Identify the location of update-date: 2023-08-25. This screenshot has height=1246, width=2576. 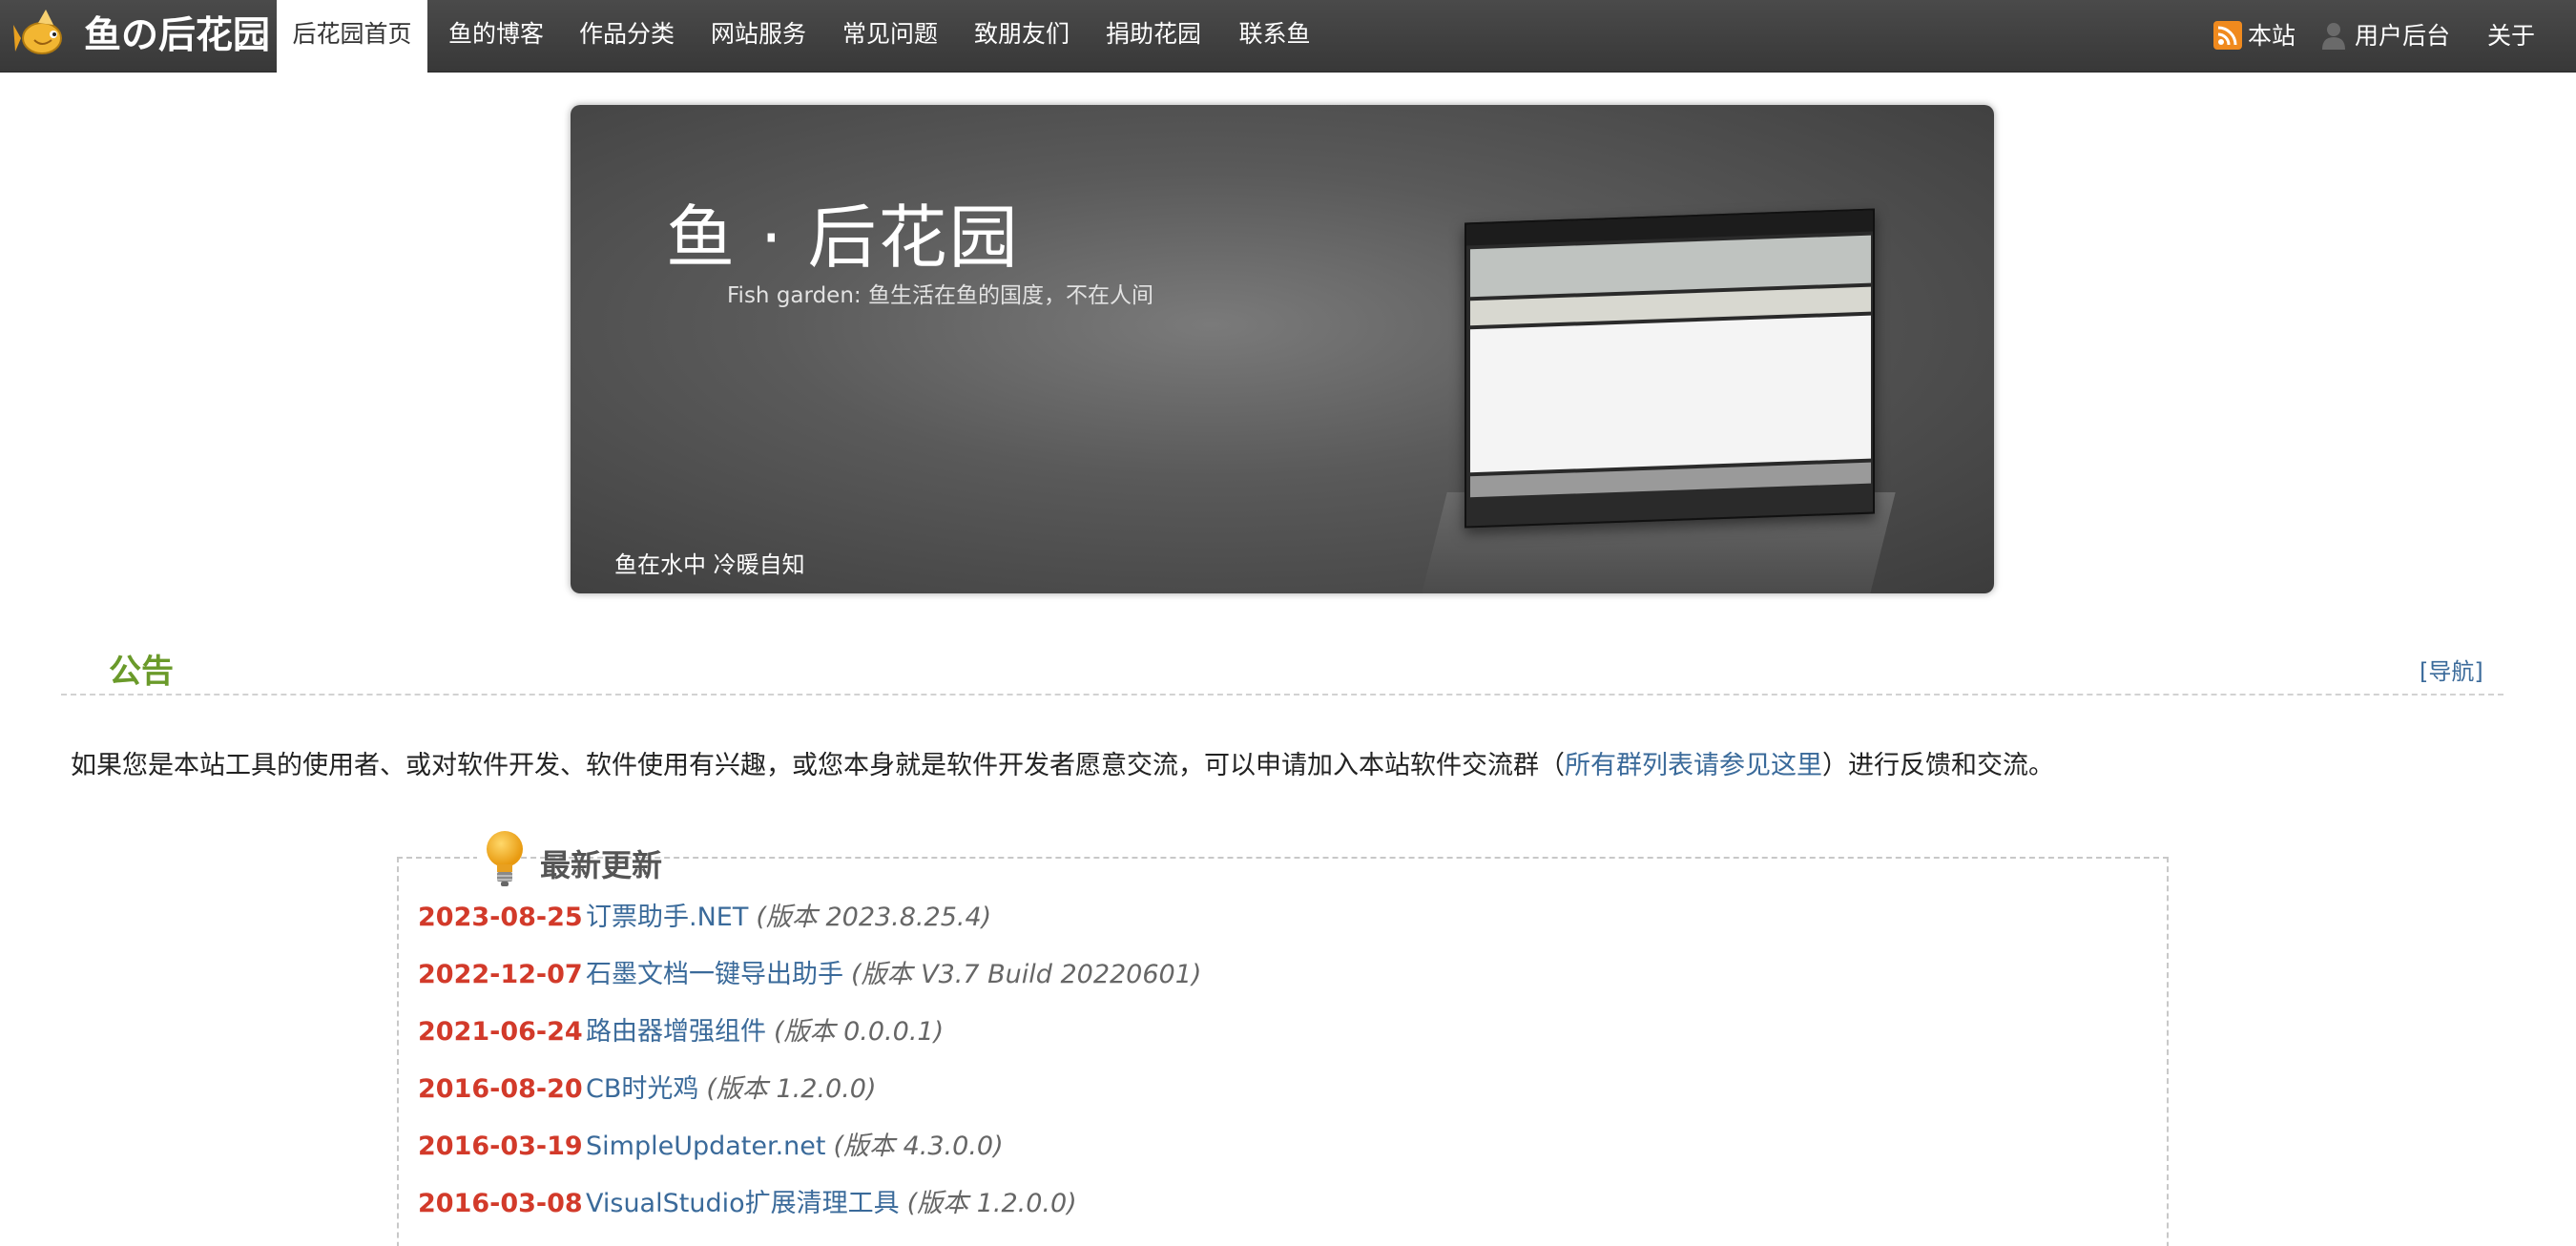
(500, 917).